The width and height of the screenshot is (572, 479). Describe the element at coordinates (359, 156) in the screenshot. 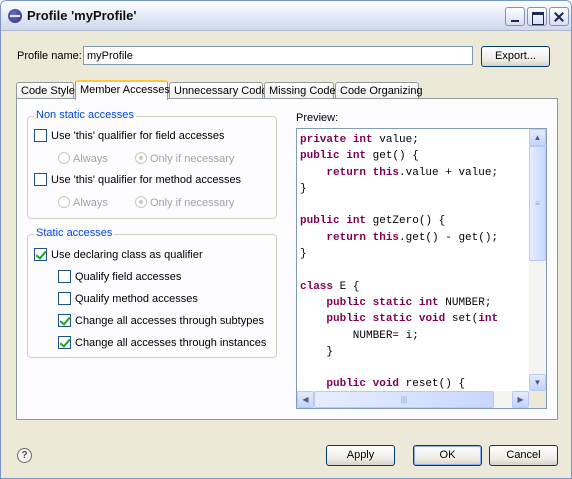

I see `code-line: public int get() {` at that location.